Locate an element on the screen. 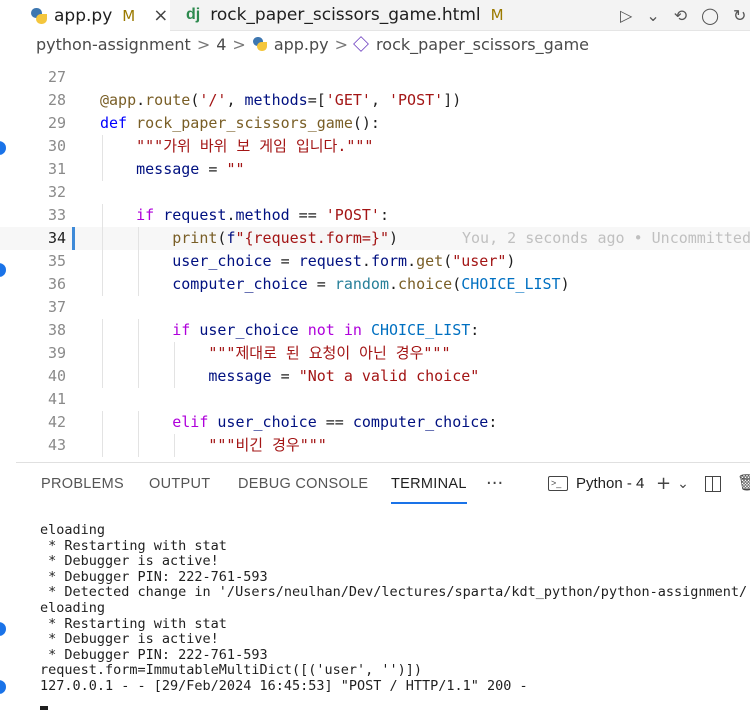 The height and width of the screenshot is (710, 750). method-symbol-icon is located at coordinates (361, 44).